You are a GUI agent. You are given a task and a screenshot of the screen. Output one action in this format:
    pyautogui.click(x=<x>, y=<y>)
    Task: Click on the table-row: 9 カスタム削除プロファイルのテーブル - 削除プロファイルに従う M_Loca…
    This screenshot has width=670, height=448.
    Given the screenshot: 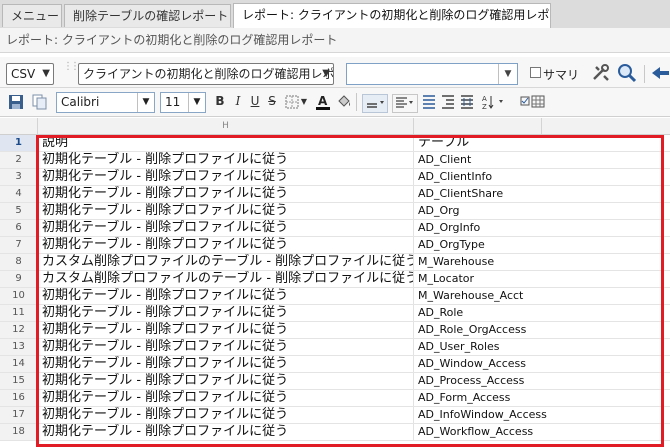 What is the action you would take?
    pyautogui.click(x=335, y=279)
    